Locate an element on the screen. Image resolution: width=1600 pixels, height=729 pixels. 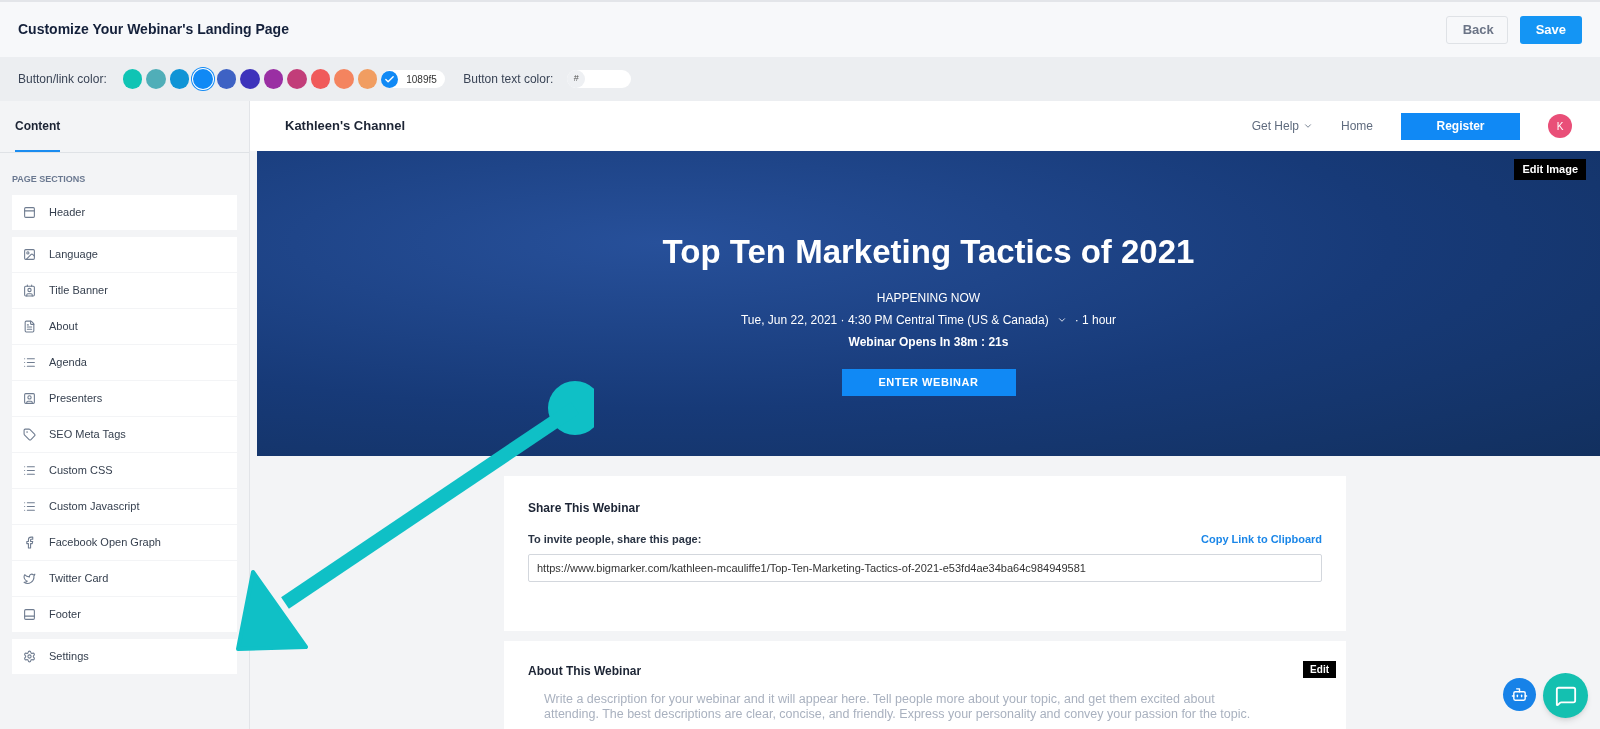
section-item: Header is located at coordinates (124, 212).